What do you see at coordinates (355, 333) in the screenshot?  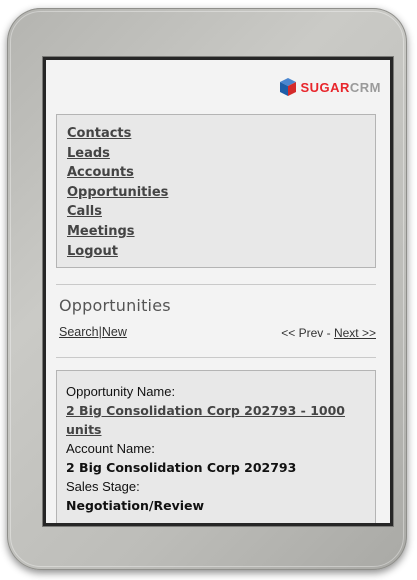 I see `next-link: Next >>` at bounding box center [355, 333].